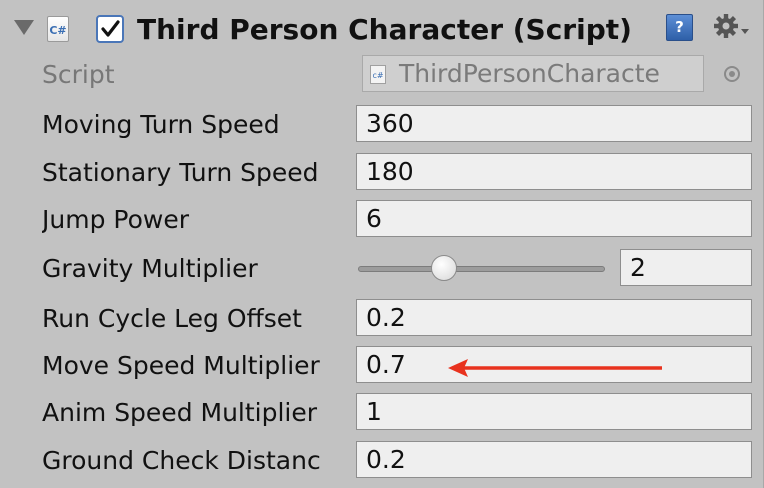  I want to click on component-title: Third Person Character (Script), so click(384, 29).